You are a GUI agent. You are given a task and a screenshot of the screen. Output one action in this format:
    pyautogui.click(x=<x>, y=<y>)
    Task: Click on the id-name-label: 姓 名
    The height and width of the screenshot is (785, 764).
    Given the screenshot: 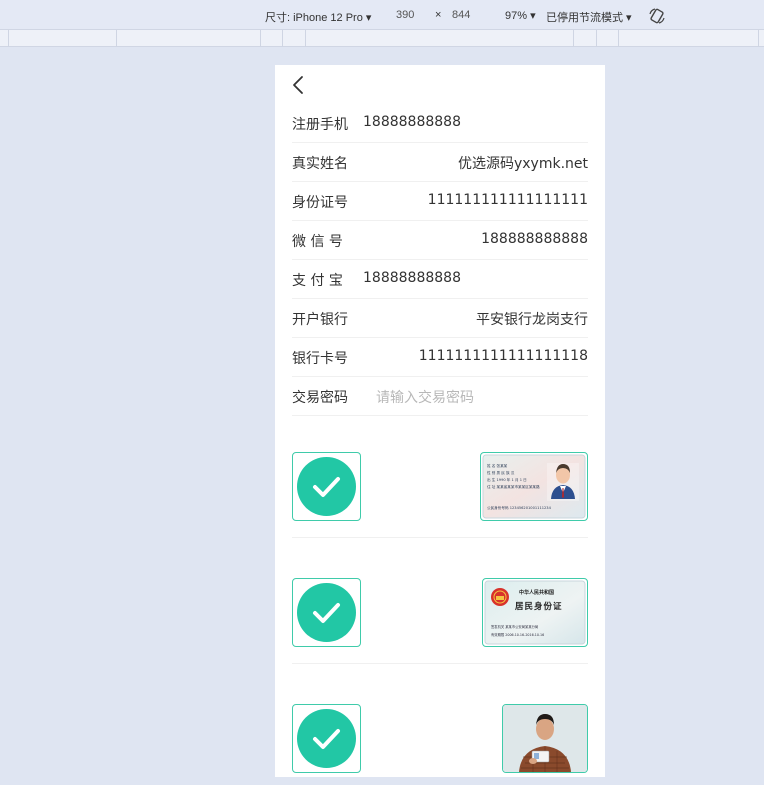 What is the action you would take?
    pyautogui.click(x=491, y=465)
    